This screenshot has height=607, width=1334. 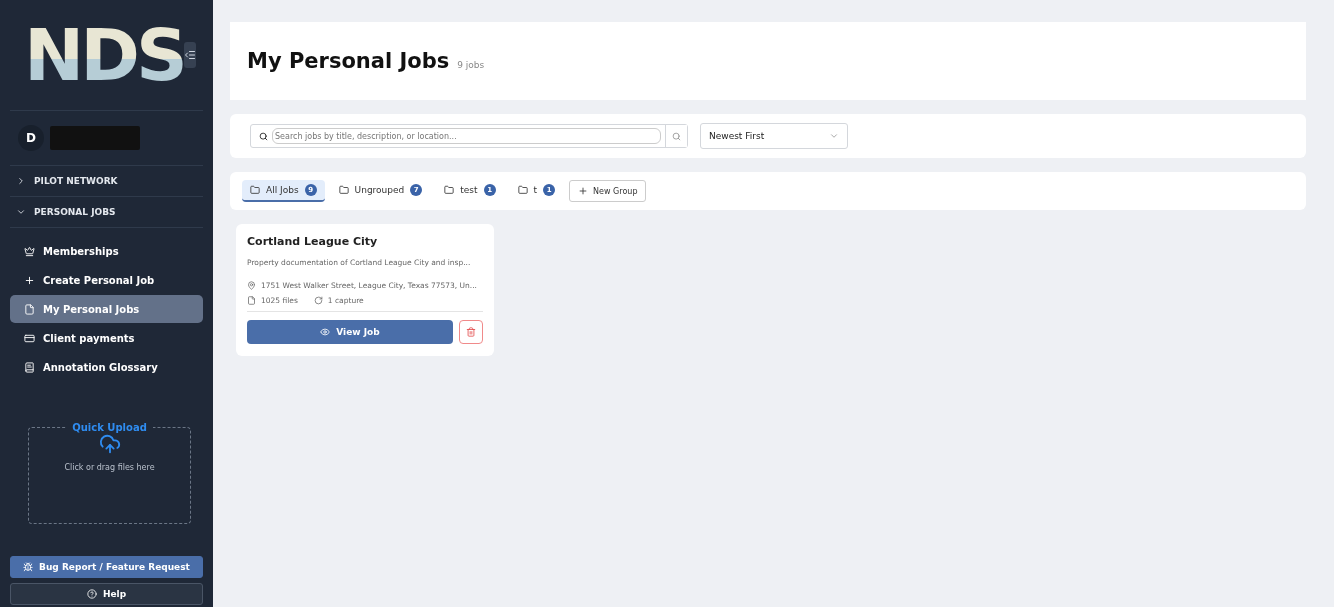 What do you see at coordinates (325, 332) in the screenshot?
I see `eye-icon` at bounding box center [325, 332].